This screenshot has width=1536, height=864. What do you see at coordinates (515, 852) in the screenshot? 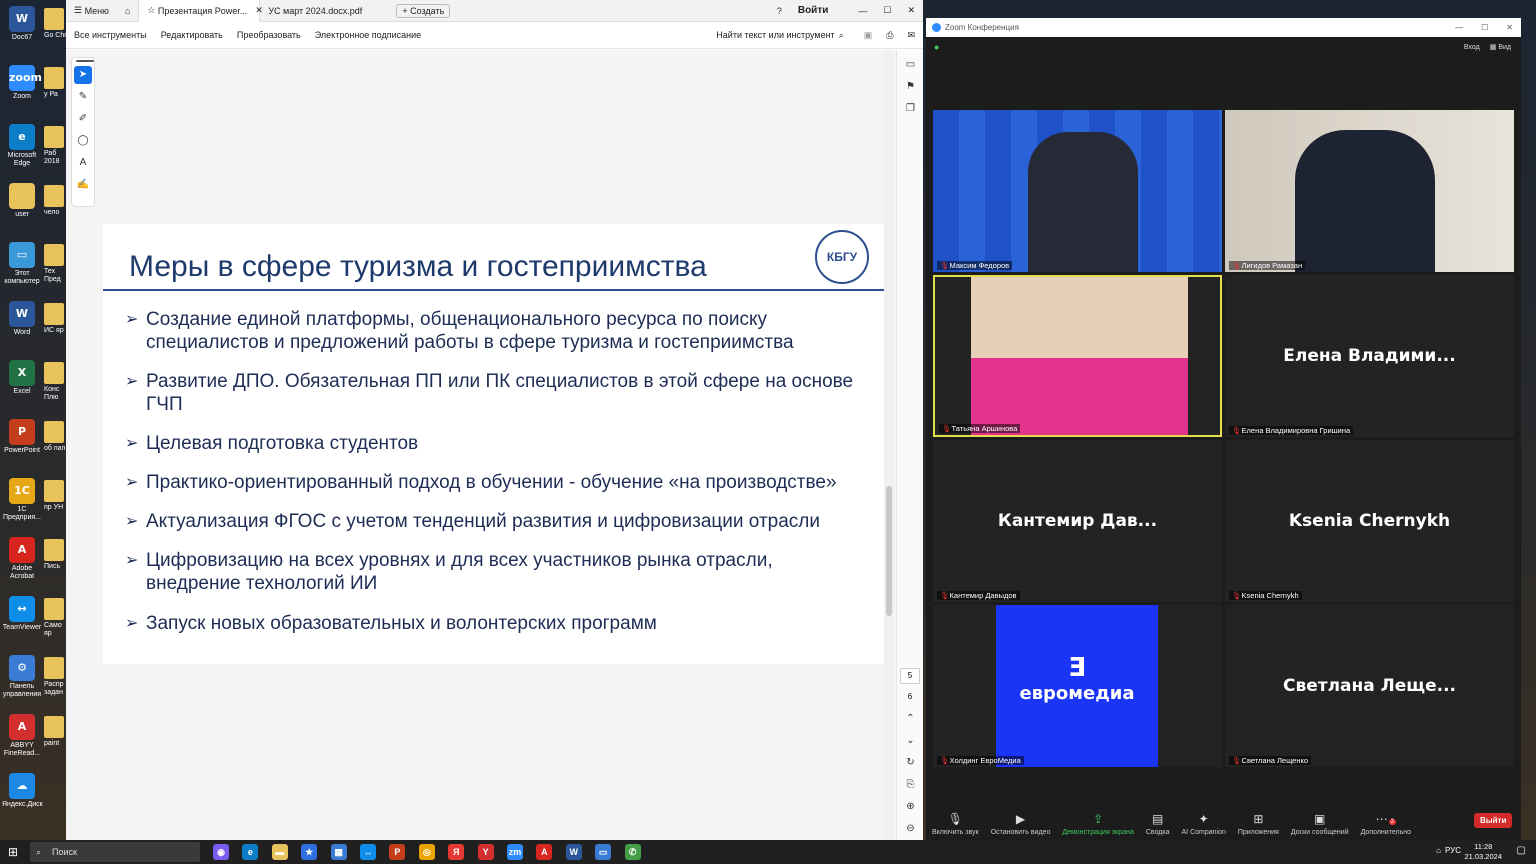
I see `zoom-icon: zm` at bounding box center [515, 852].